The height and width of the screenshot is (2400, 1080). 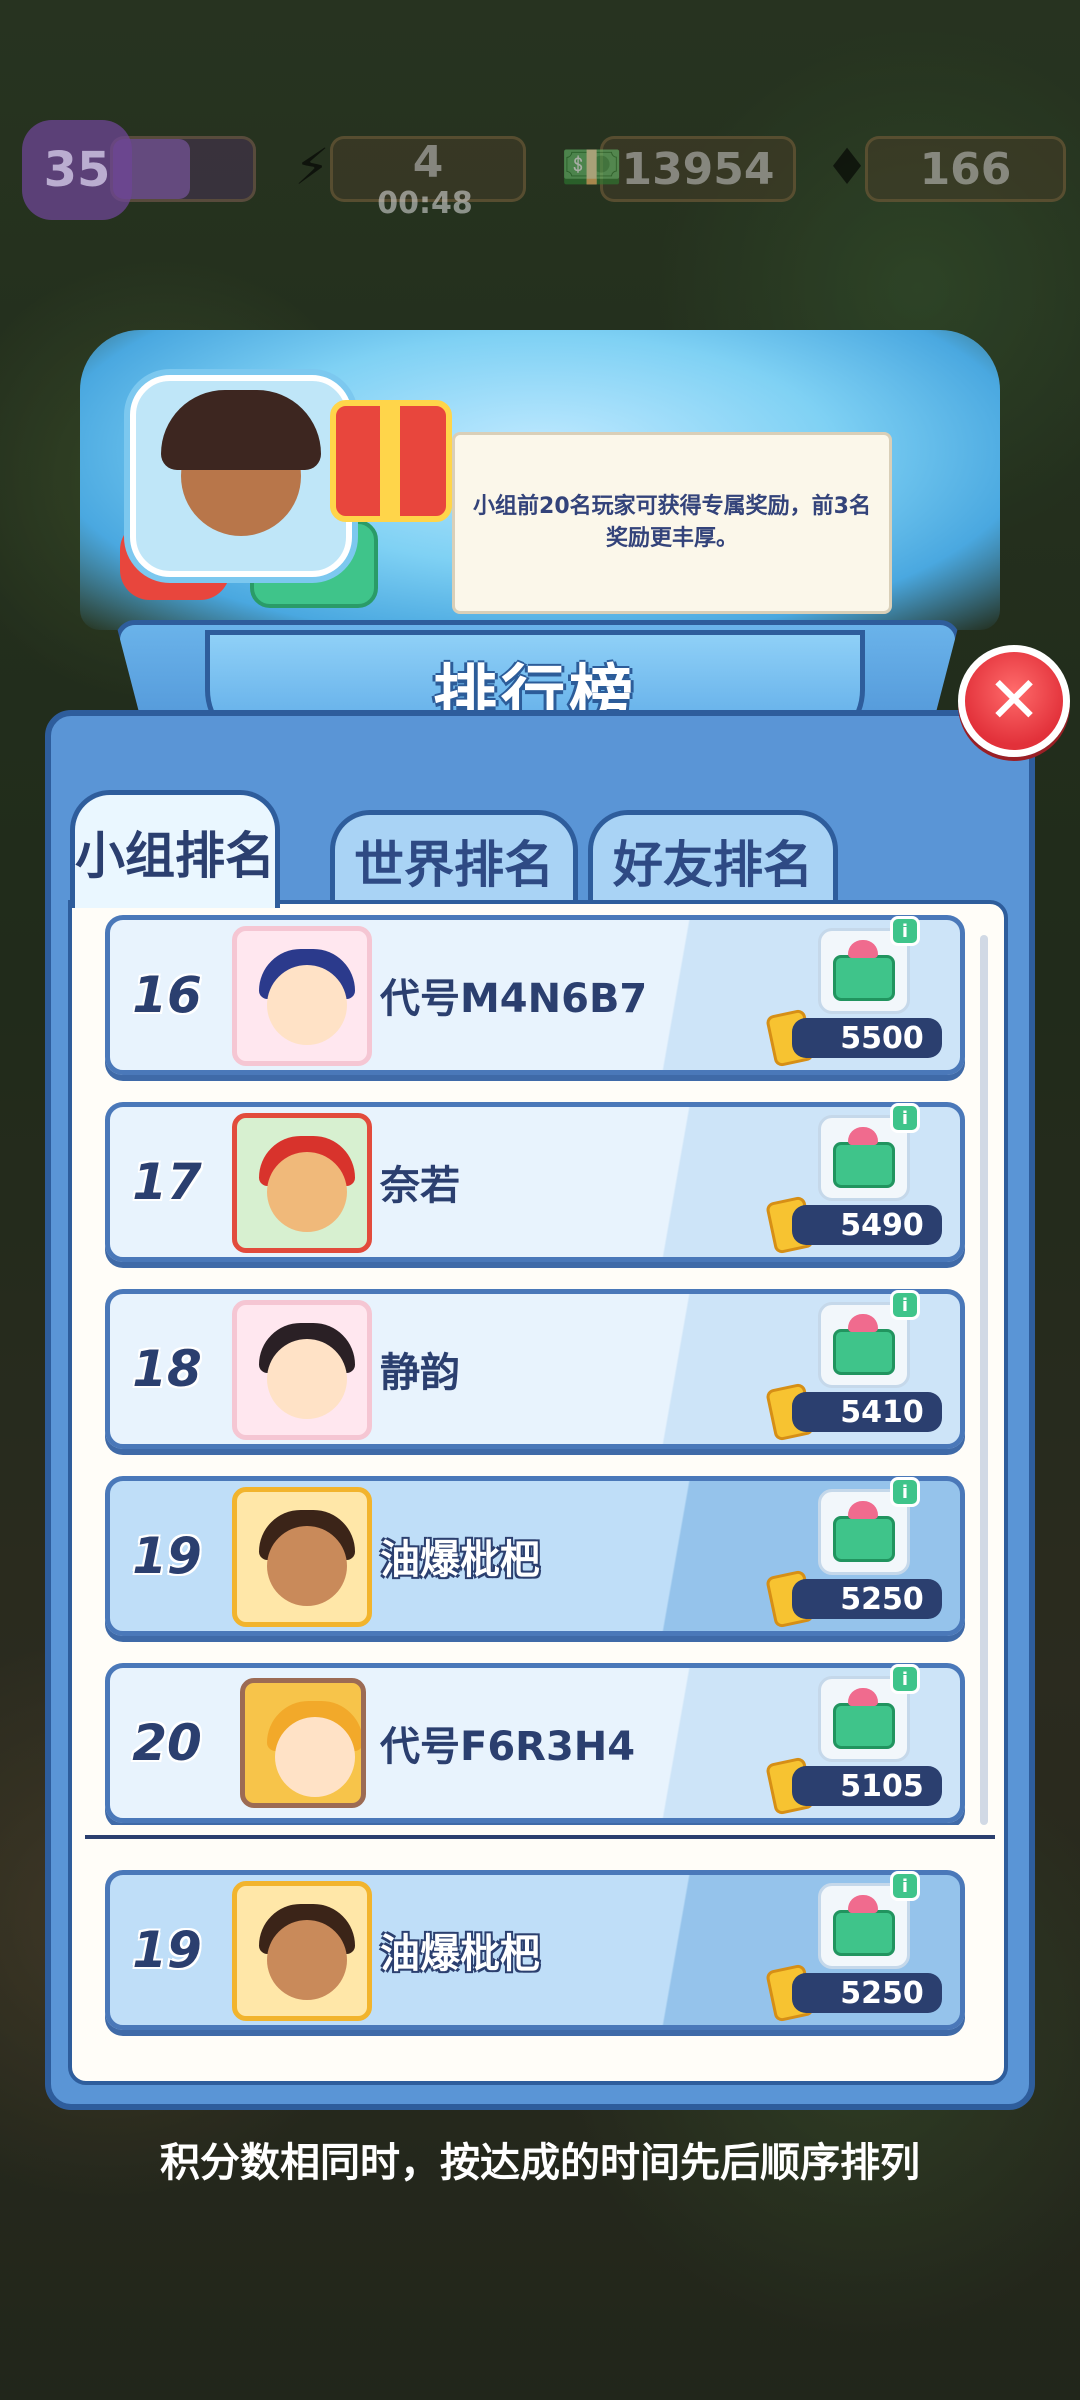 I want to click on player-name: 静韵, so click(x=420, y=1373).